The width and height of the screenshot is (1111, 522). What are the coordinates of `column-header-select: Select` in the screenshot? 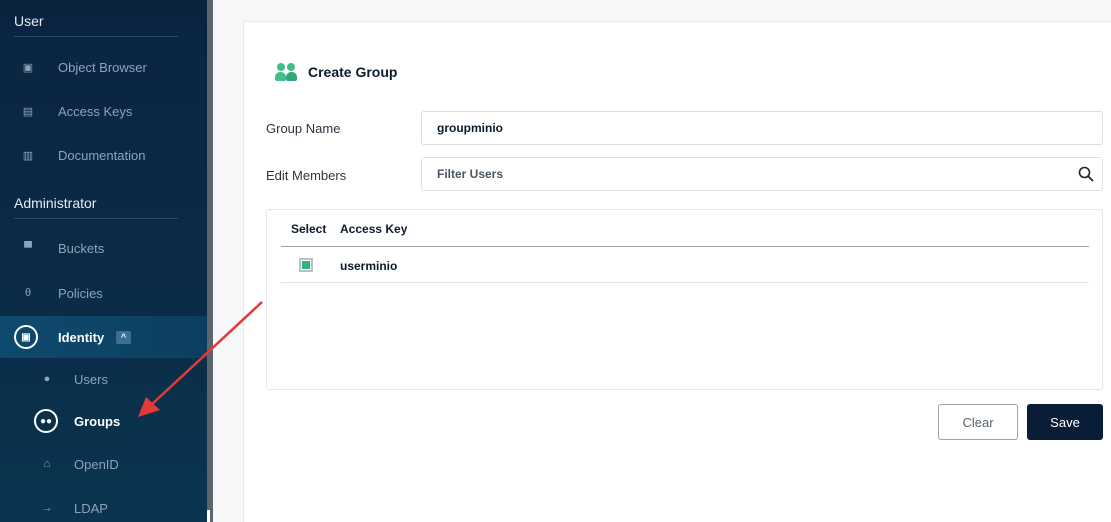 It's located at (309, 229).